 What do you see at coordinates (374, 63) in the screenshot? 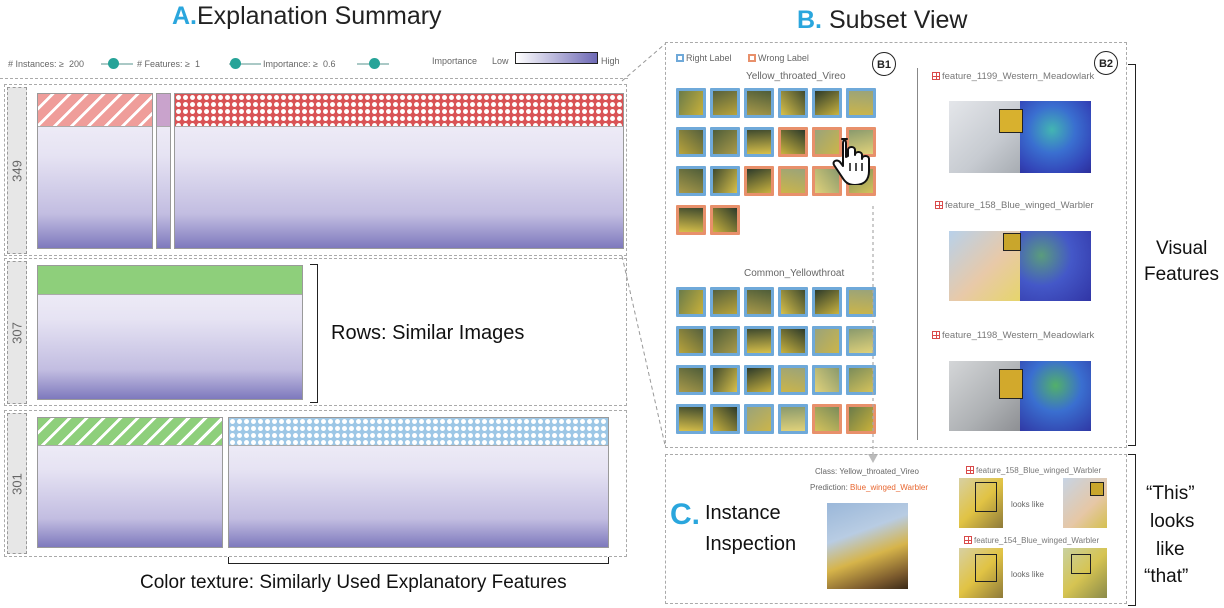
I see `importance-slider-knob` at bounding box center [374, 63].